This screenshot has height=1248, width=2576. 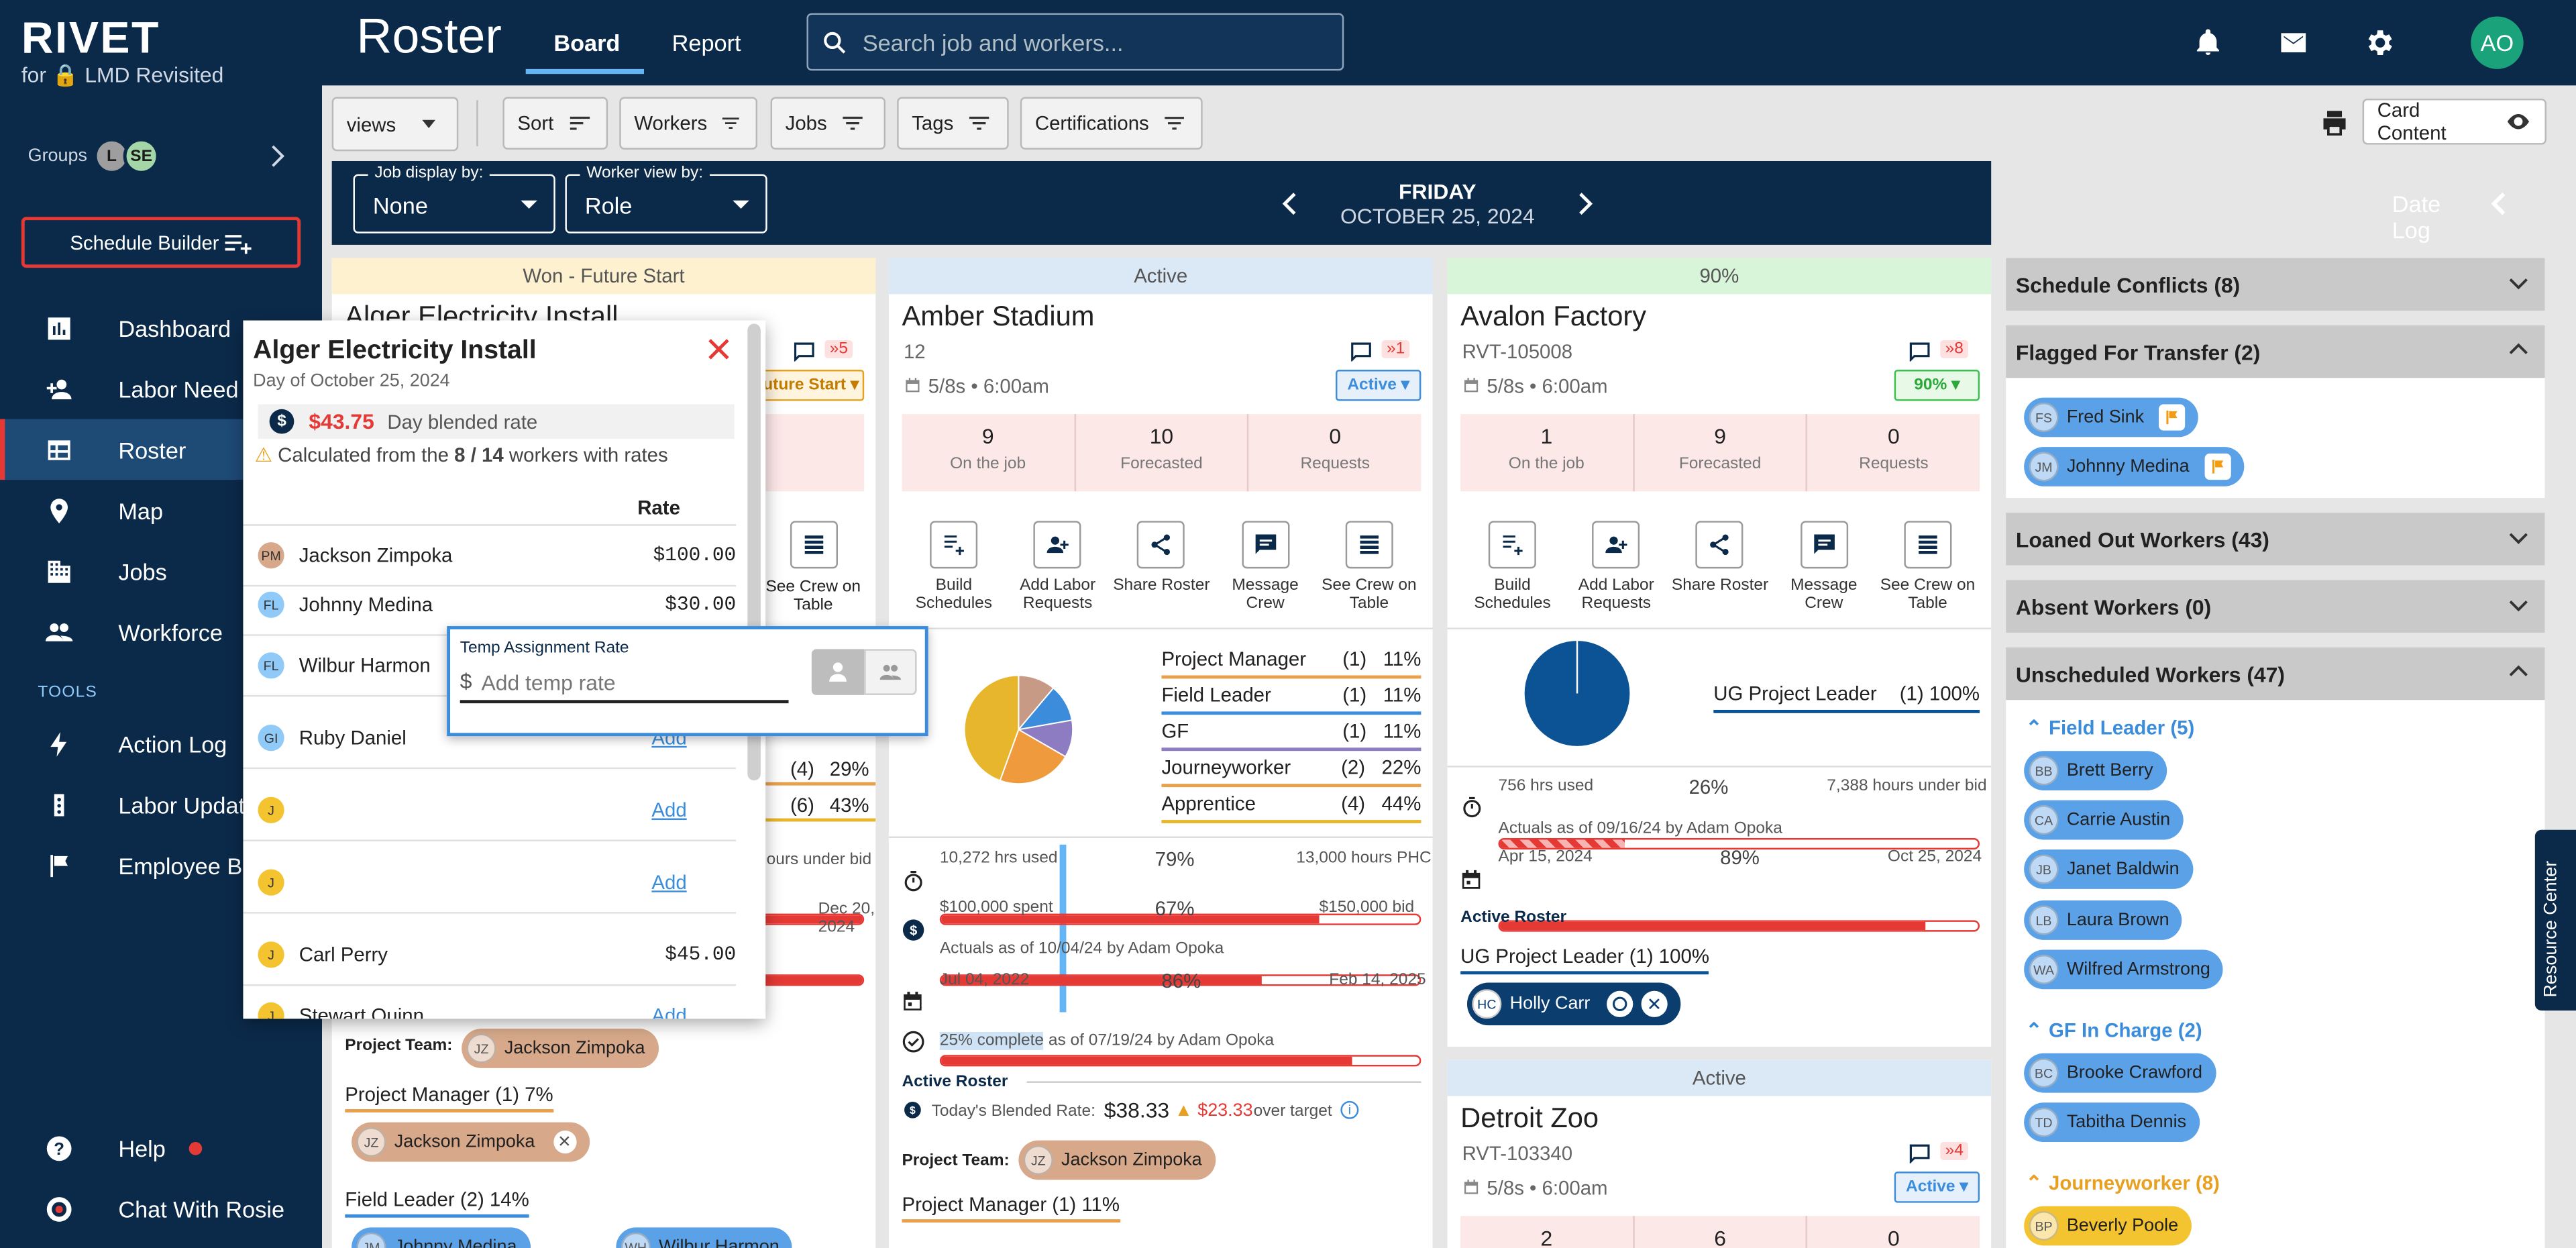 I want to click on worker-pill: HC Holly Carr ✕, so click(x=1573, y=1004).